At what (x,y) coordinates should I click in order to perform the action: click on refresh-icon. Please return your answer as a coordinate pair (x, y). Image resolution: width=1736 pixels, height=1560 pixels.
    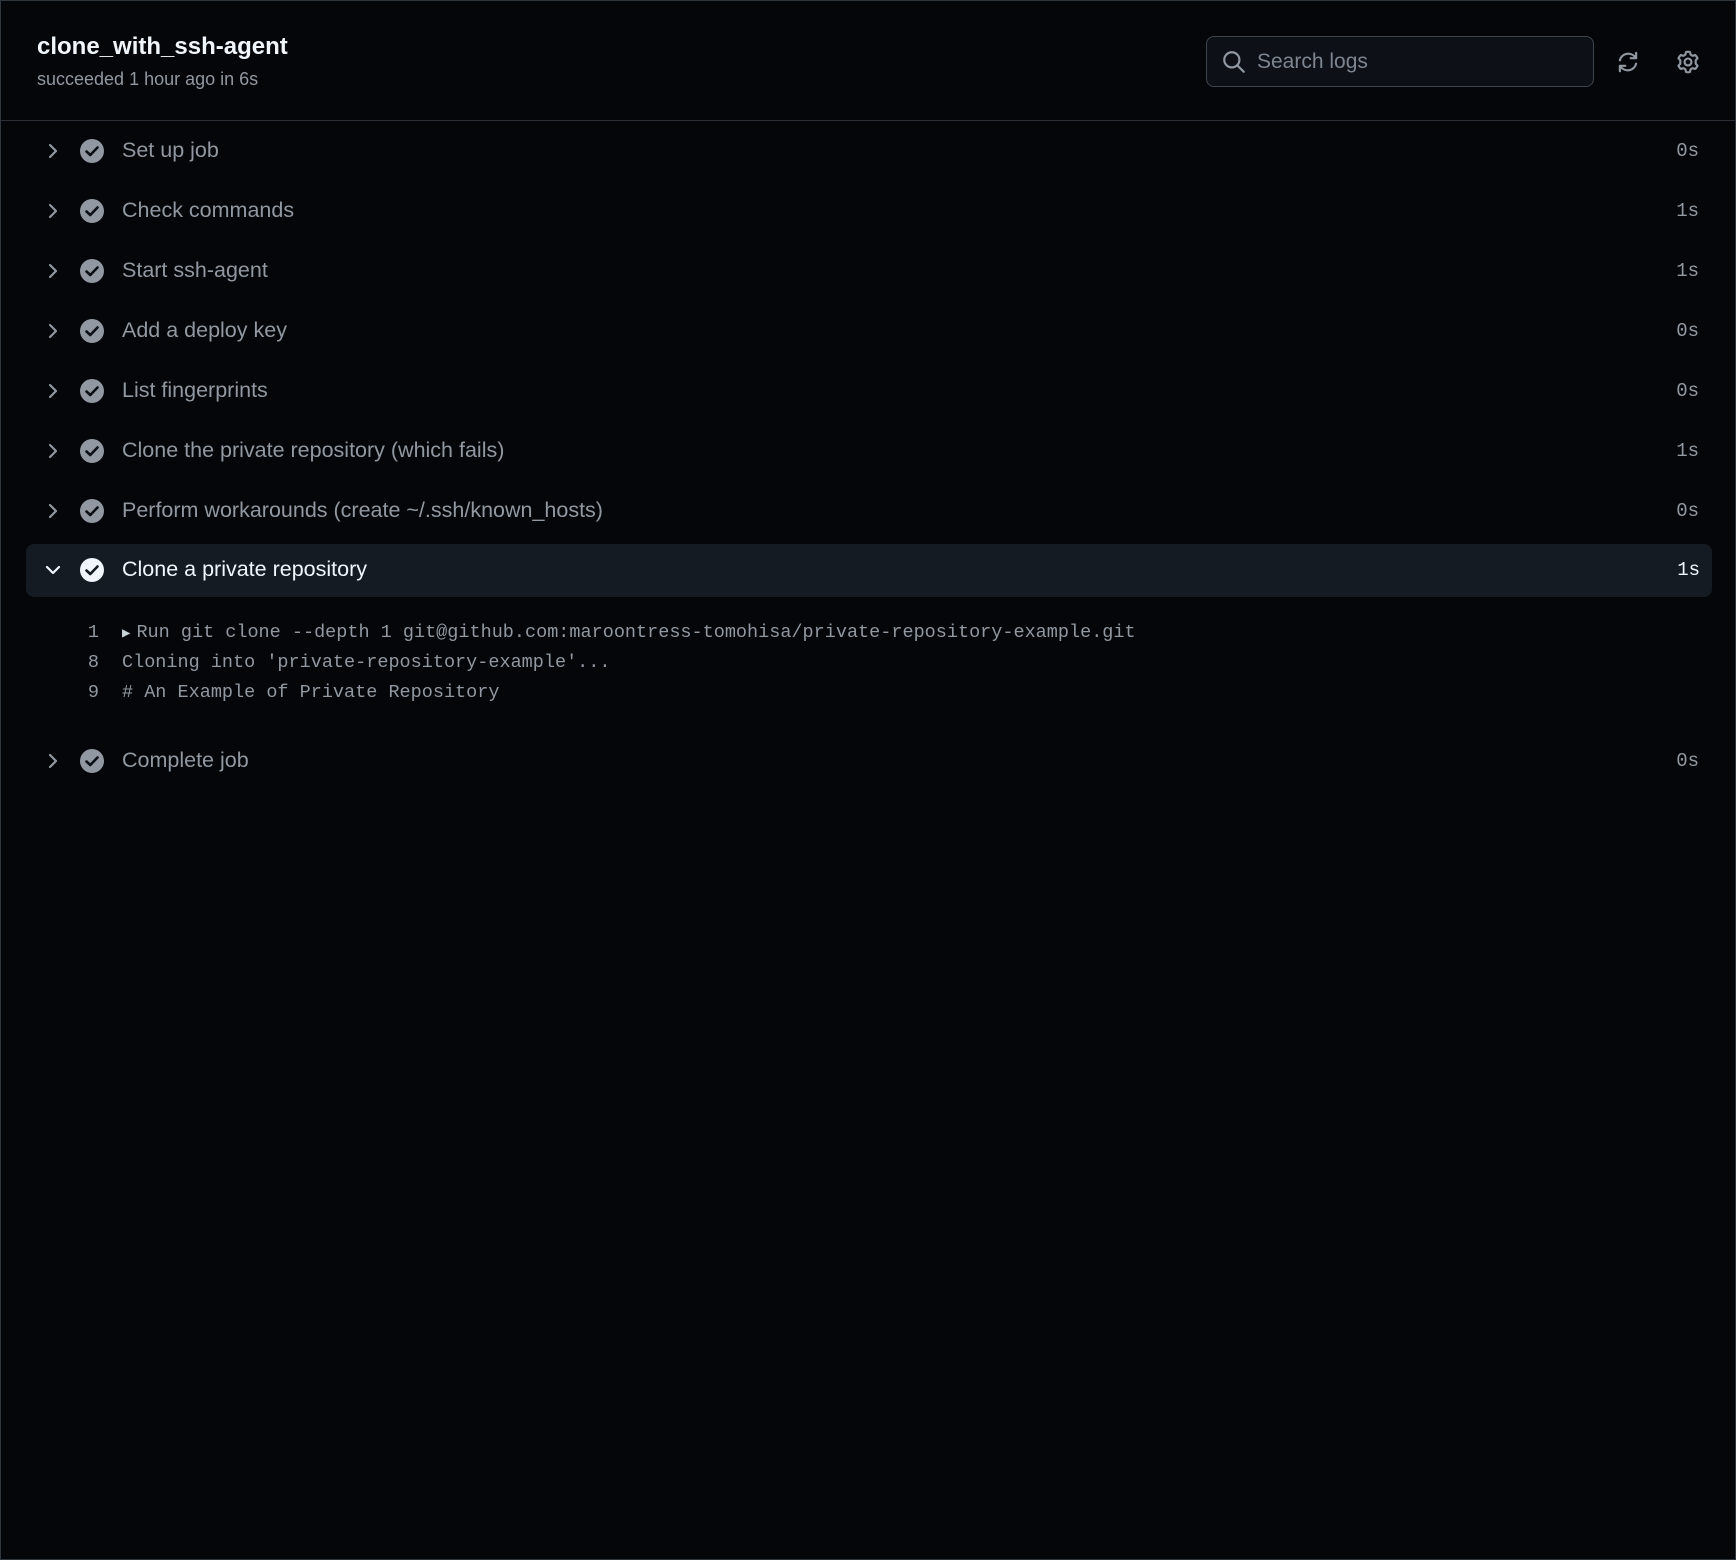
    Looking at the image, I should click on (1628, 62).